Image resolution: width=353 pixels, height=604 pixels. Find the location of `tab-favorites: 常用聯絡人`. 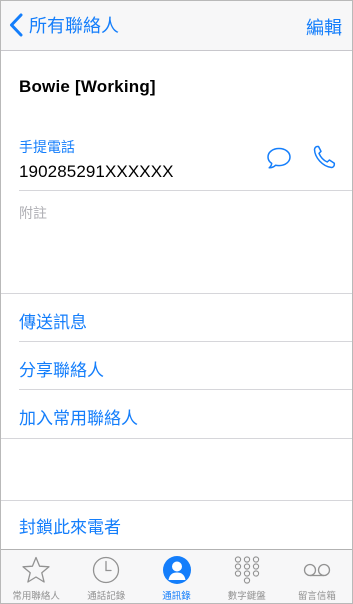

tab-favorites: 常用聯絡人 is located at coordinates (36, 576).